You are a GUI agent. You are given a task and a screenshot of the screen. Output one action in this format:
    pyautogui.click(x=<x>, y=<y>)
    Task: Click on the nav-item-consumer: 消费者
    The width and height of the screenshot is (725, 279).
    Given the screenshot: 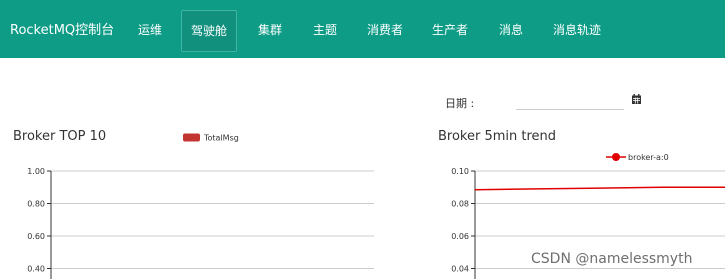 What is the action you would take?
    pyautogui.click(x=385, y=31)
    